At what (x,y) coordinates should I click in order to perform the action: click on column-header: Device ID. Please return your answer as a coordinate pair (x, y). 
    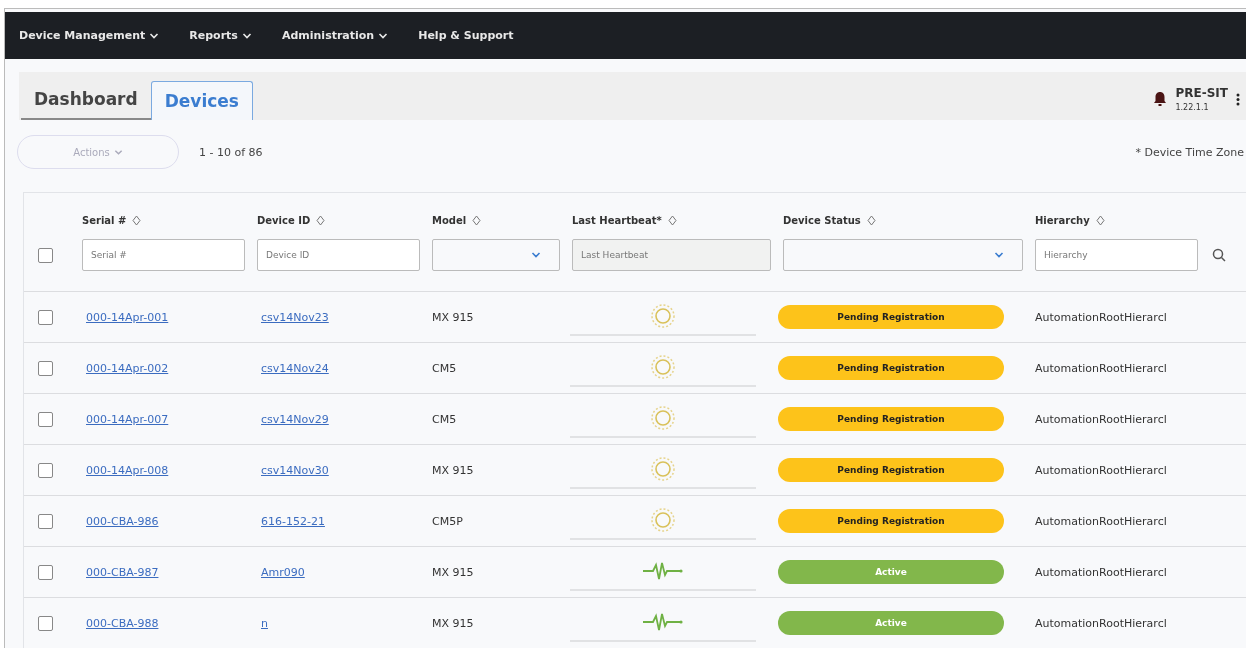
    Looking at the image, I should click on (284, 220).